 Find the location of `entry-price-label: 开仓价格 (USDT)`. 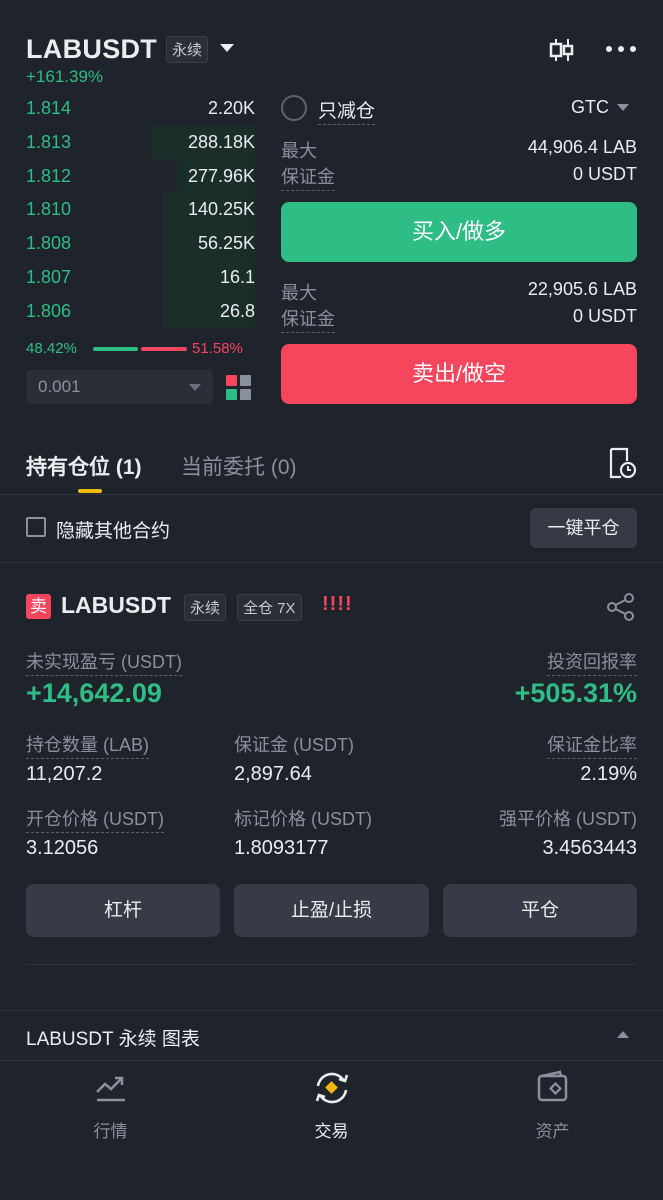

entry-price-label: 开仓价格 (USDT) is located at coordinates (95, 819).